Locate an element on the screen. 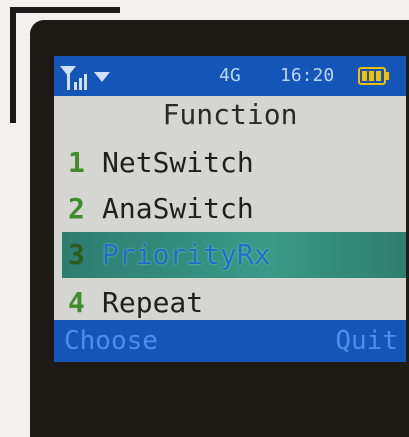 The width and height of the screenshot is (409, 437). network-type-label: 4G is located at coordinates (230, 75).